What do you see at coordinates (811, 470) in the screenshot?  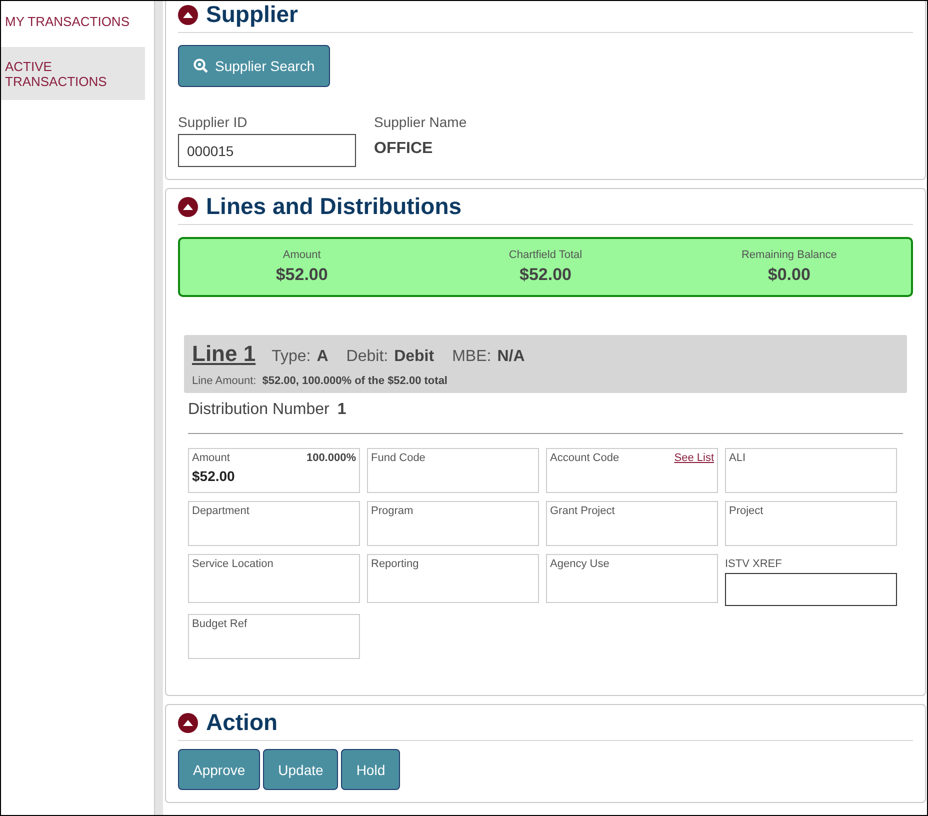 I see `chartfield-box: ALI` at bounding box center [811, 470].